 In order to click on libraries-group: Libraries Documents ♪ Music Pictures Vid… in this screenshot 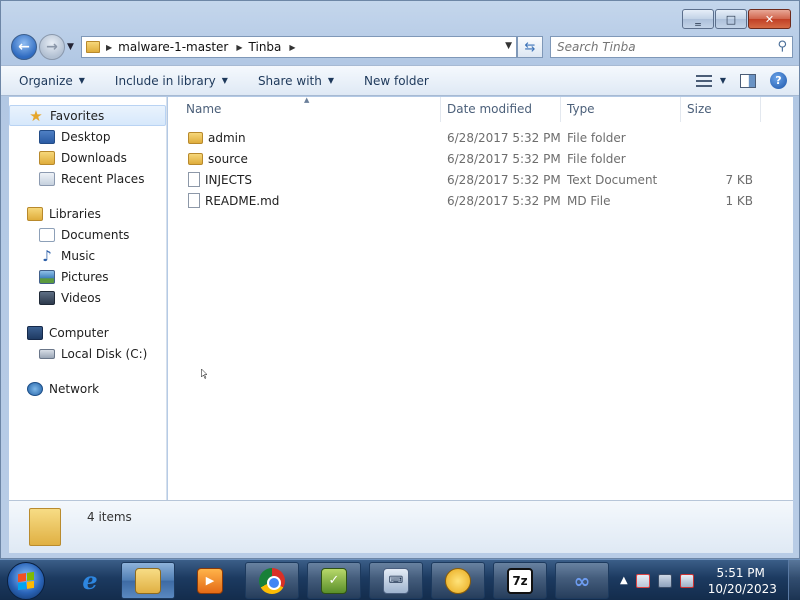, I will do `click(87, 255)`.